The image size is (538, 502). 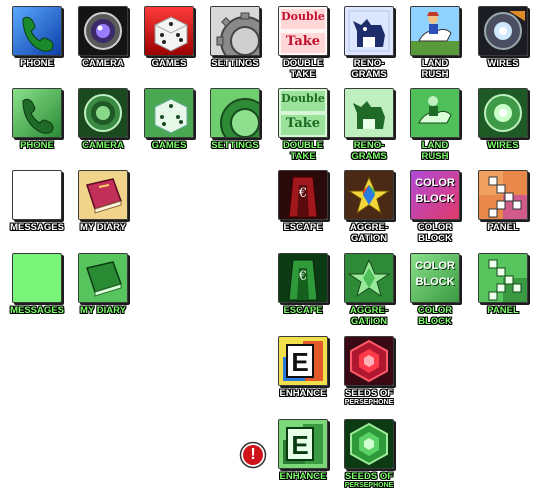 I want to click on escape-app-icon: € ESCAPE, so click(x=303, y=201).